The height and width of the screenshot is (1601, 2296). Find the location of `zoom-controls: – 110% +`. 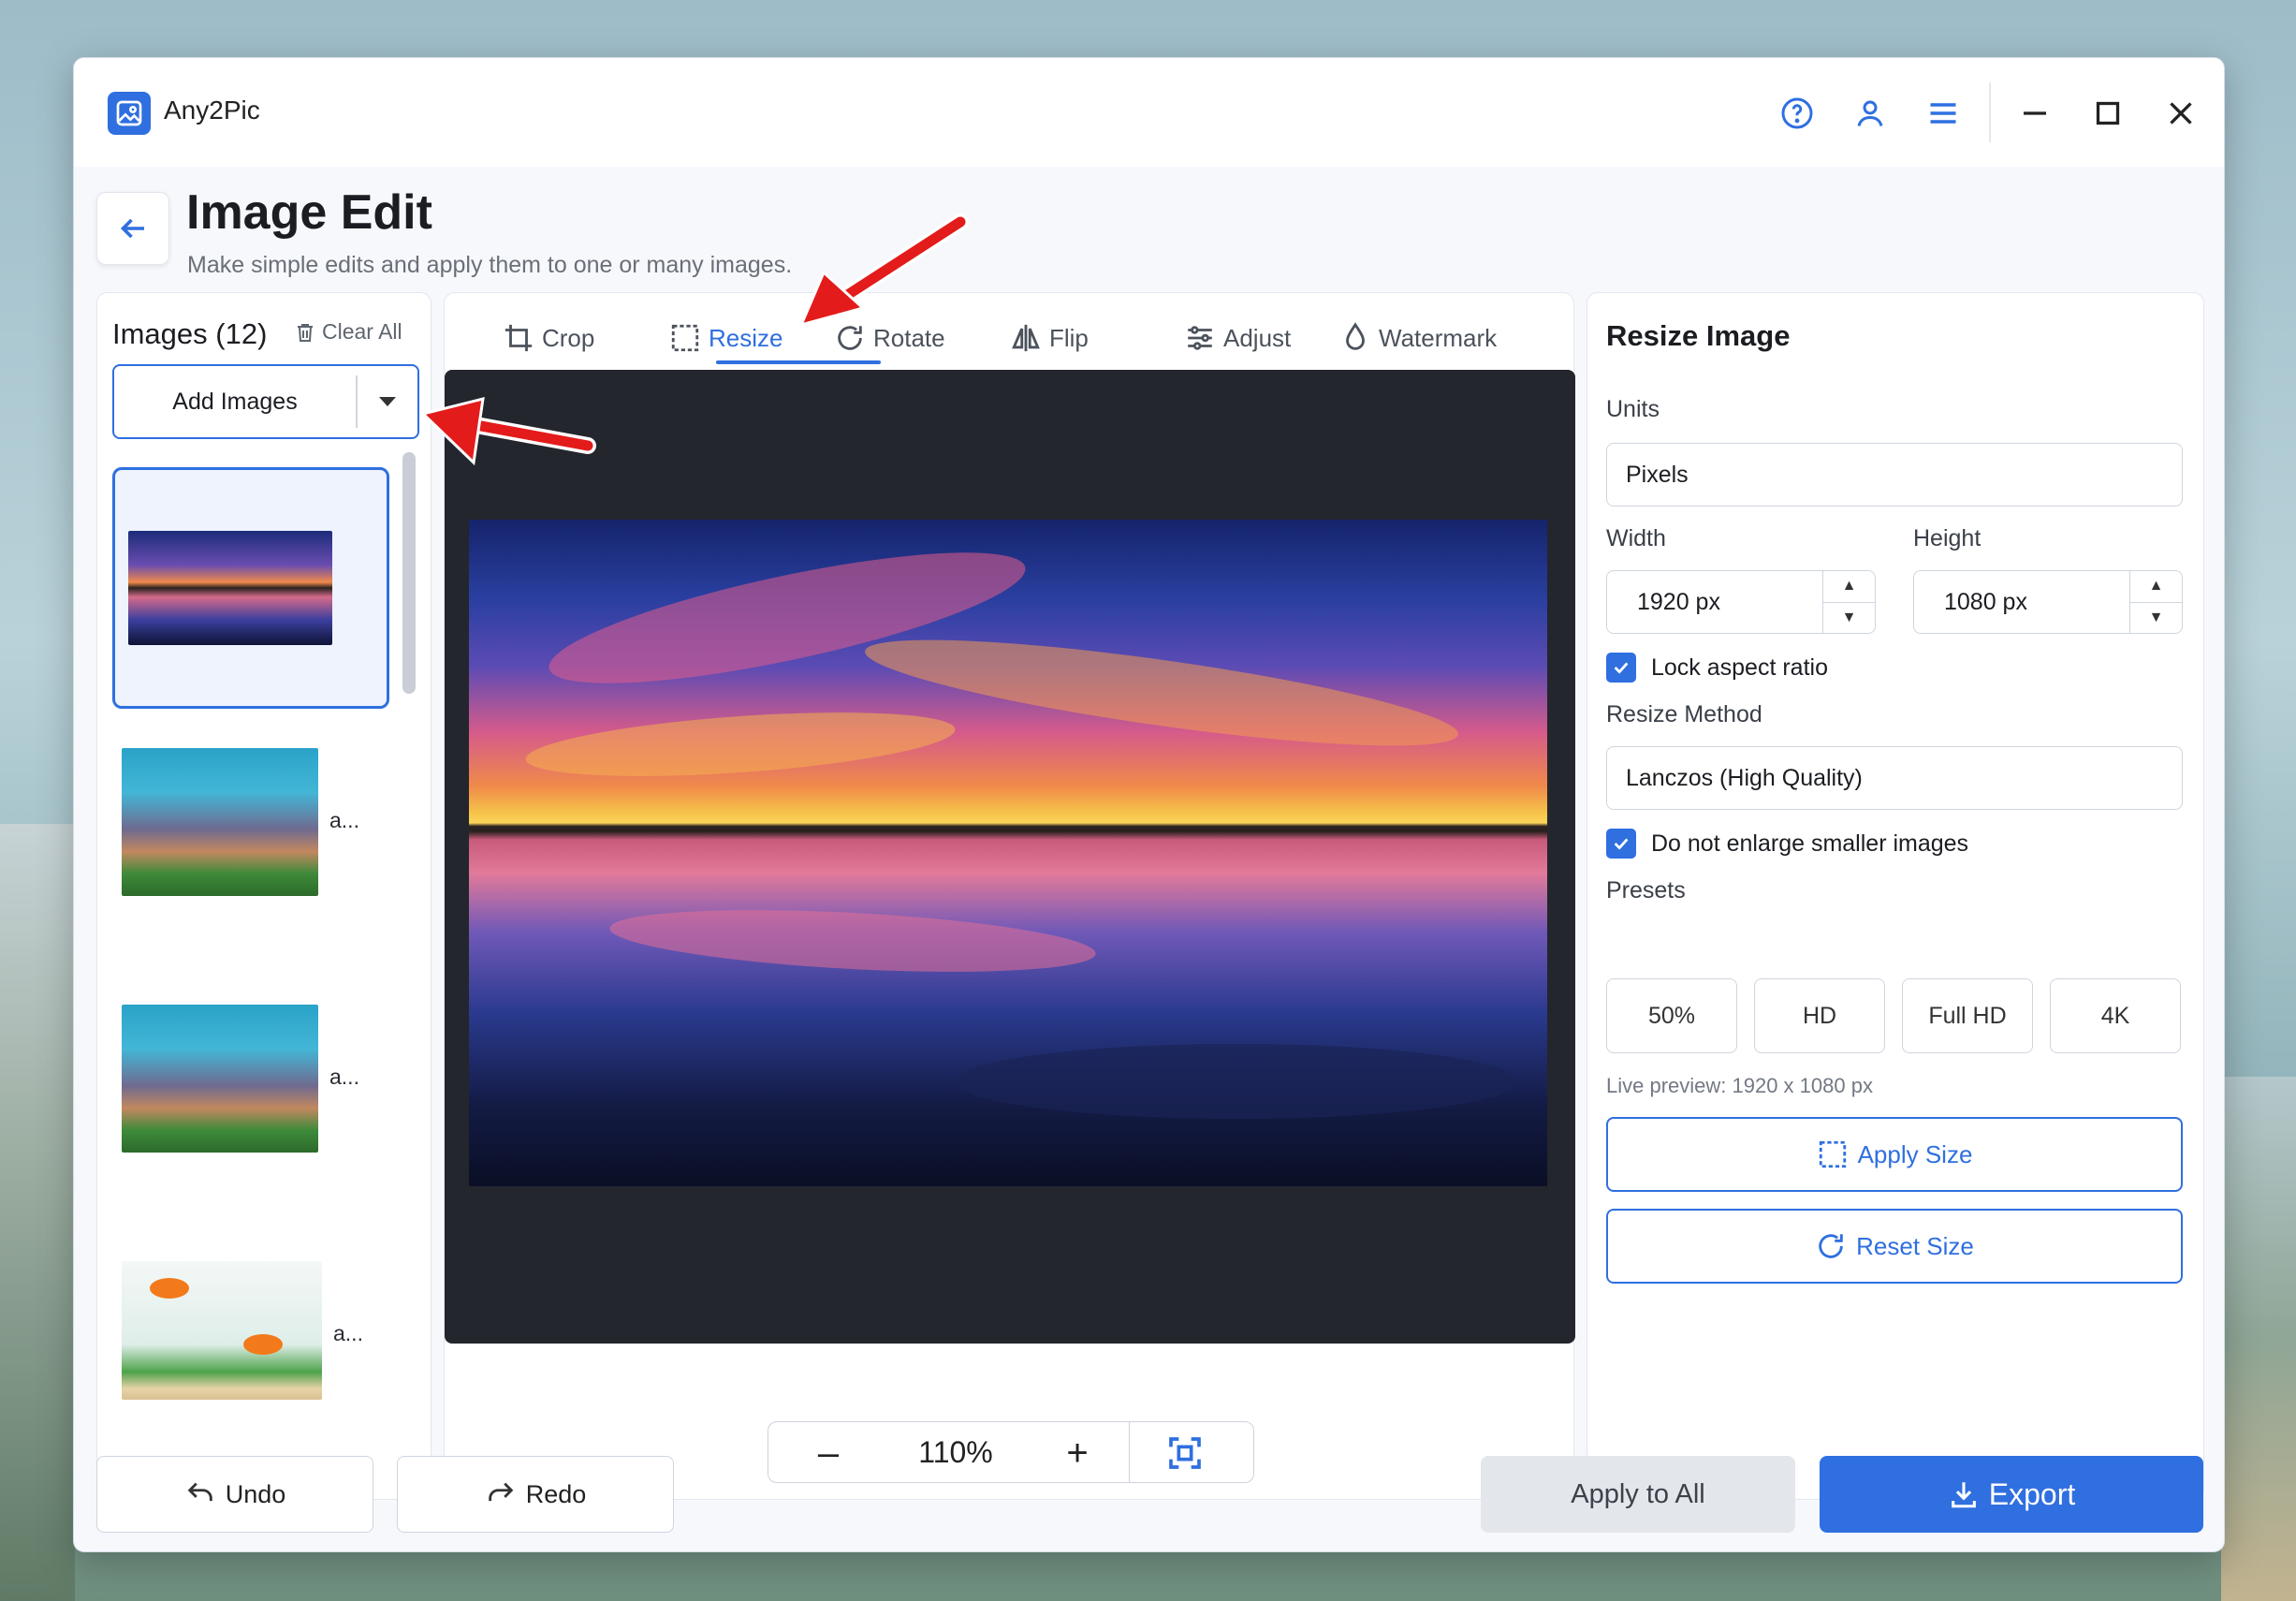

zoom-controls: – 110% + is located at coordinates (1011, 1452).